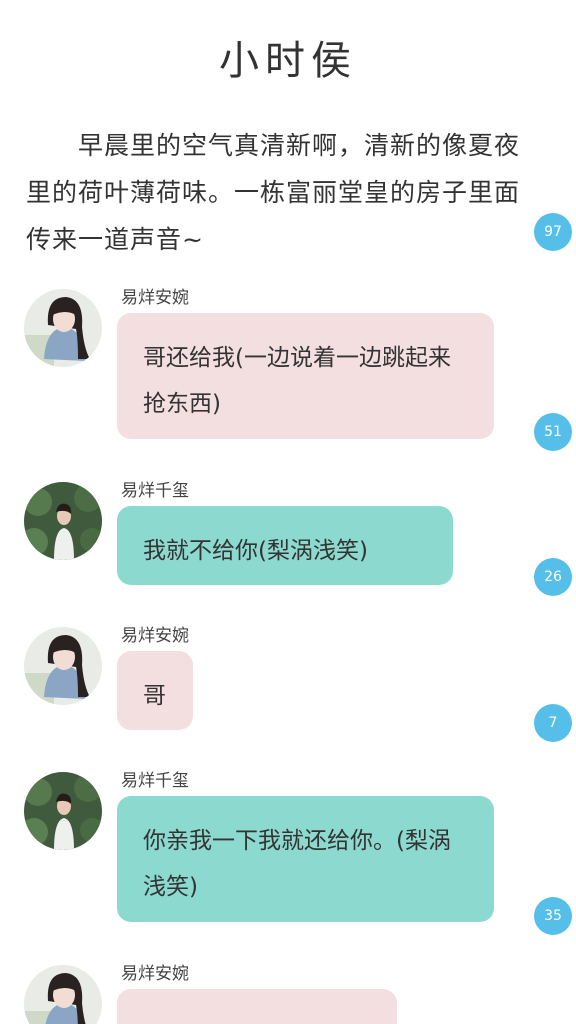 The height and width of the screenshot is (1024, 576). I want to click on story-title: 小时侯, so click(288, 61).